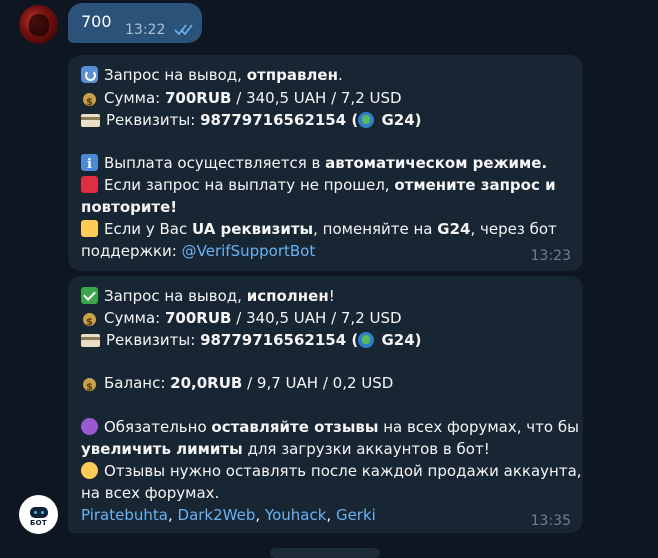 The width and height of the screenshot is (658, 558). I want to click on outgoing-time: 13:22, so click(145, 30).